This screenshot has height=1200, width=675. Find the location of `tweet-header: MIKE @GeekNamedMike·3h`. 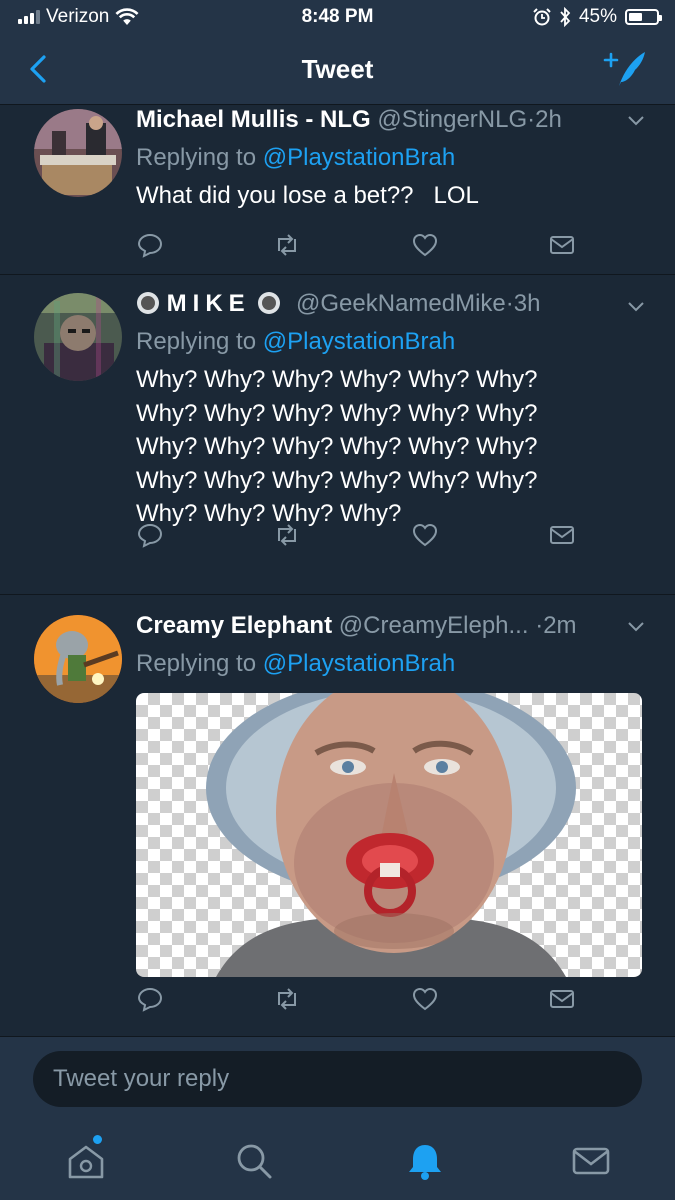

tweet-header: MIKE @GeekNamedMike·3h is located at coordinates (390, 304).